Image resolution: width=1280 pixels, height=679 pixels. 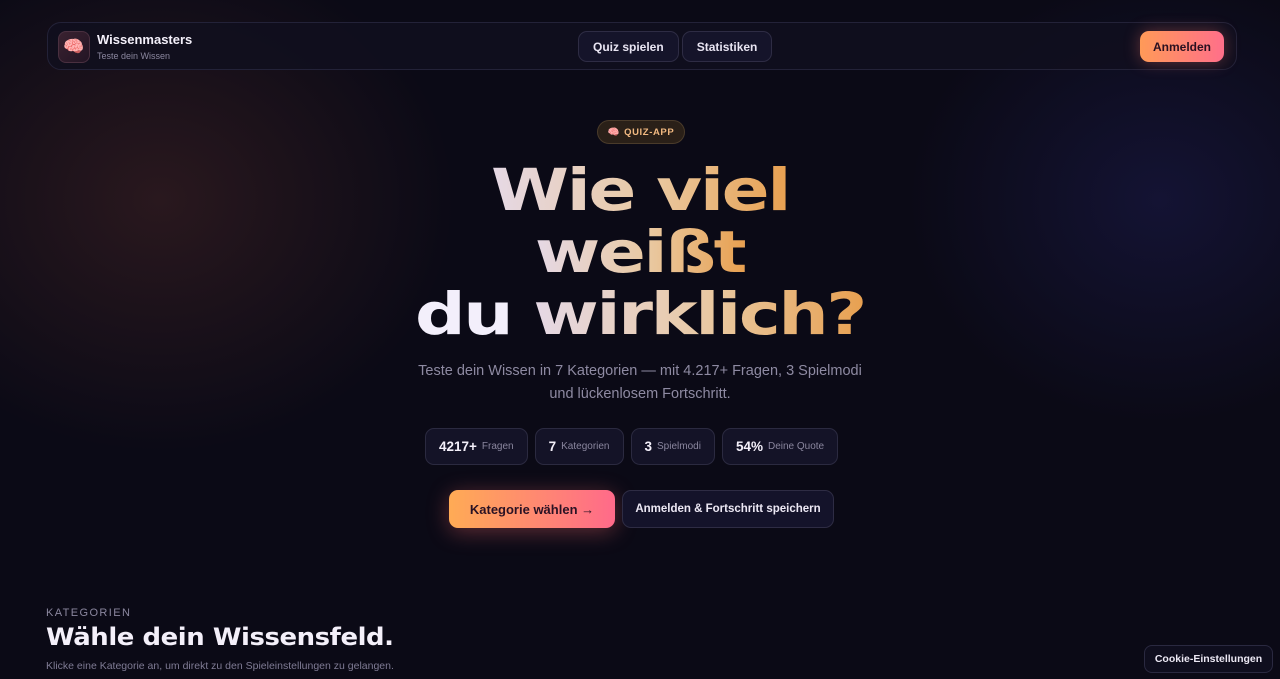 I want to click on section-title: Wähle dein Wissensfeld., so click(x=220, y=637).